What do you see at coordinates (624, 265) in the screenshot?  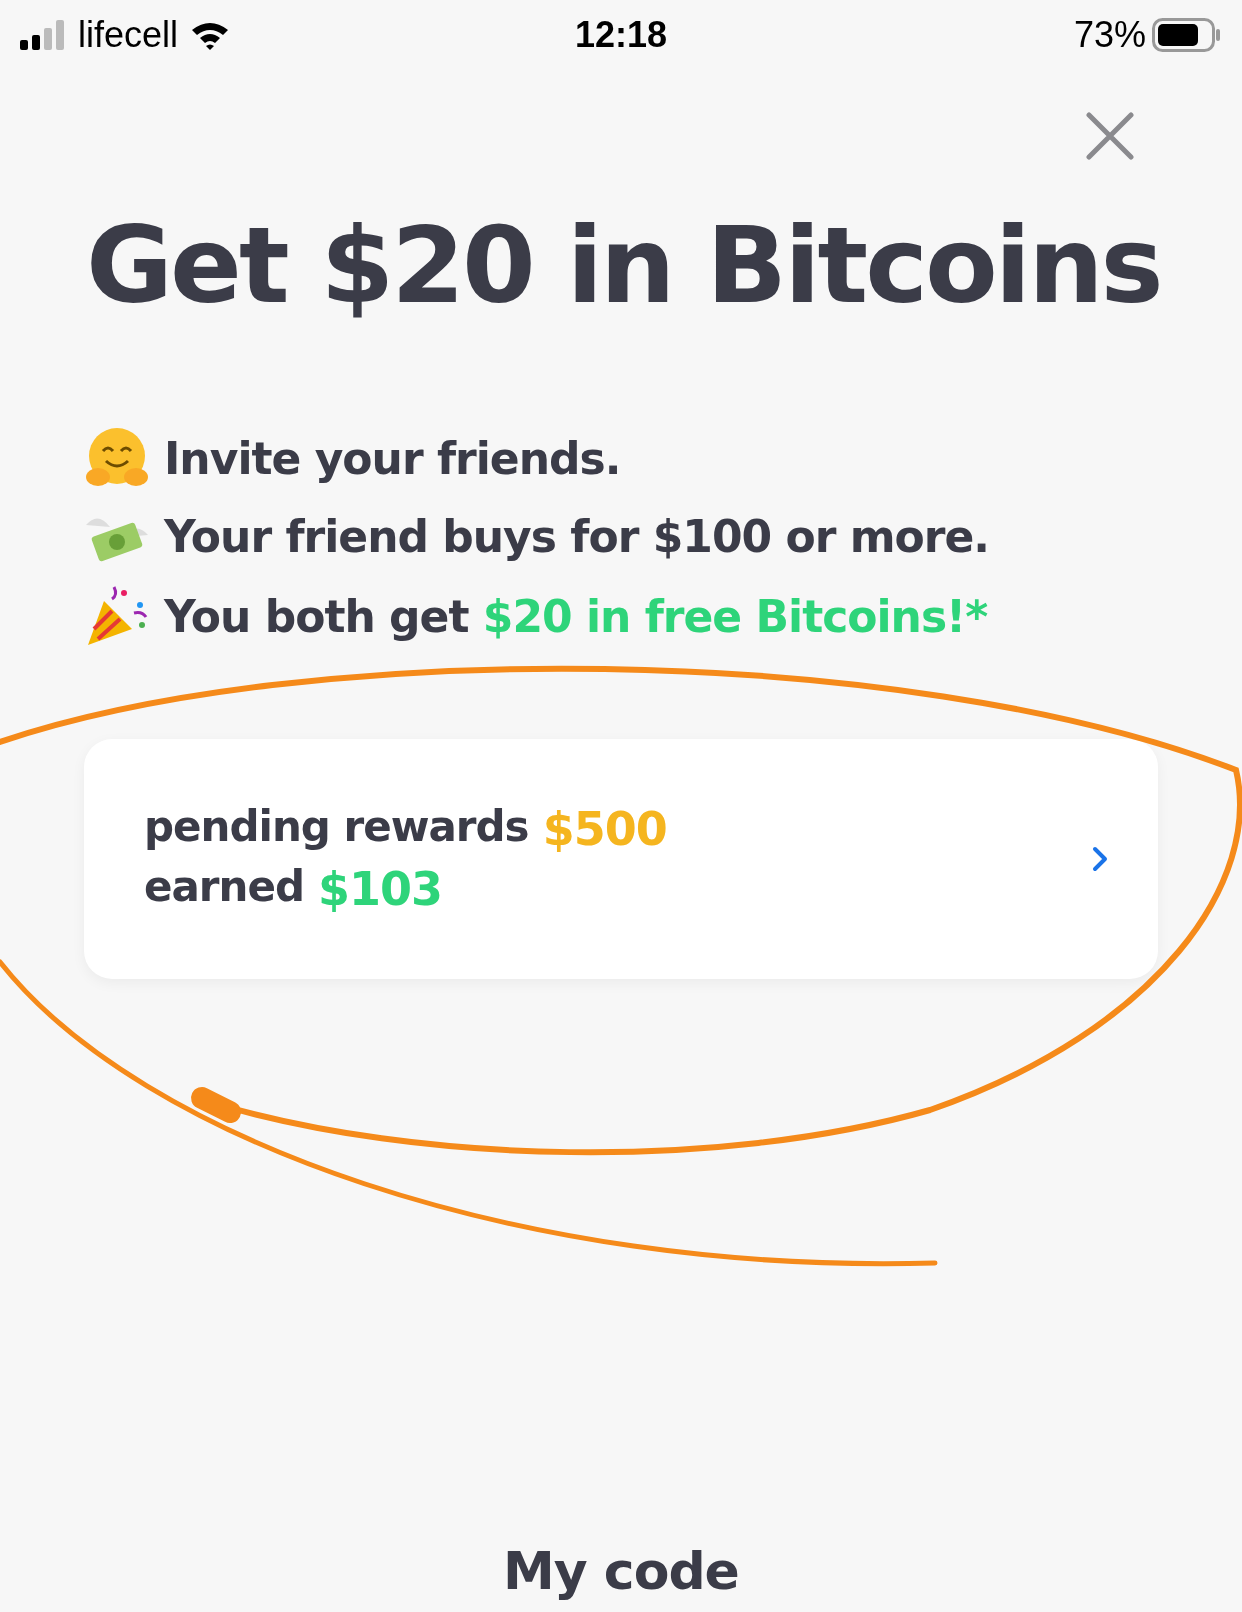 I see `page-title: Get $20 in Bitcoins` at bounding box center [624, 265].